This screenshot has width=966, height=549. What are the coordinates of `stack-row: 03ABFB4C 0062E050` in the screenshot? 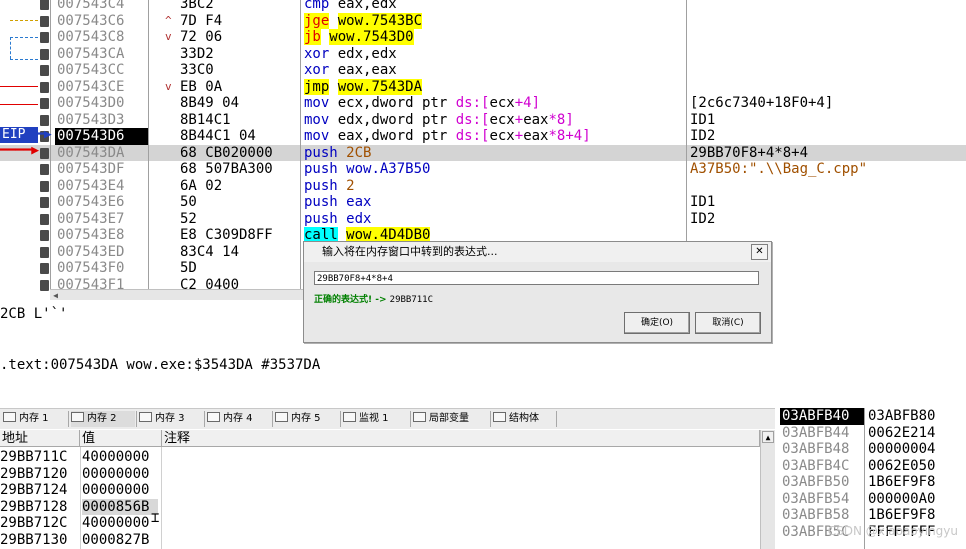 It's located at (871, 466).